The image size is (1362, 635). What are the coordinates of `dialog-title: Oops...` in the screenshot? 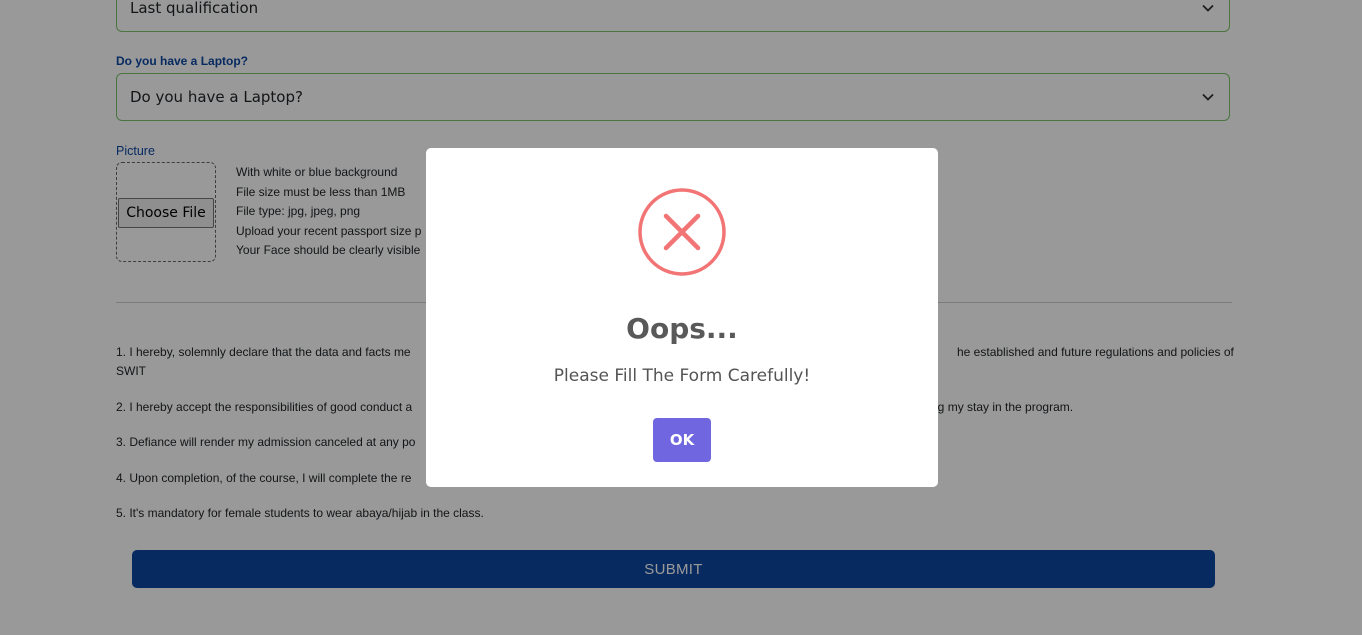 It's located at (682, 328).